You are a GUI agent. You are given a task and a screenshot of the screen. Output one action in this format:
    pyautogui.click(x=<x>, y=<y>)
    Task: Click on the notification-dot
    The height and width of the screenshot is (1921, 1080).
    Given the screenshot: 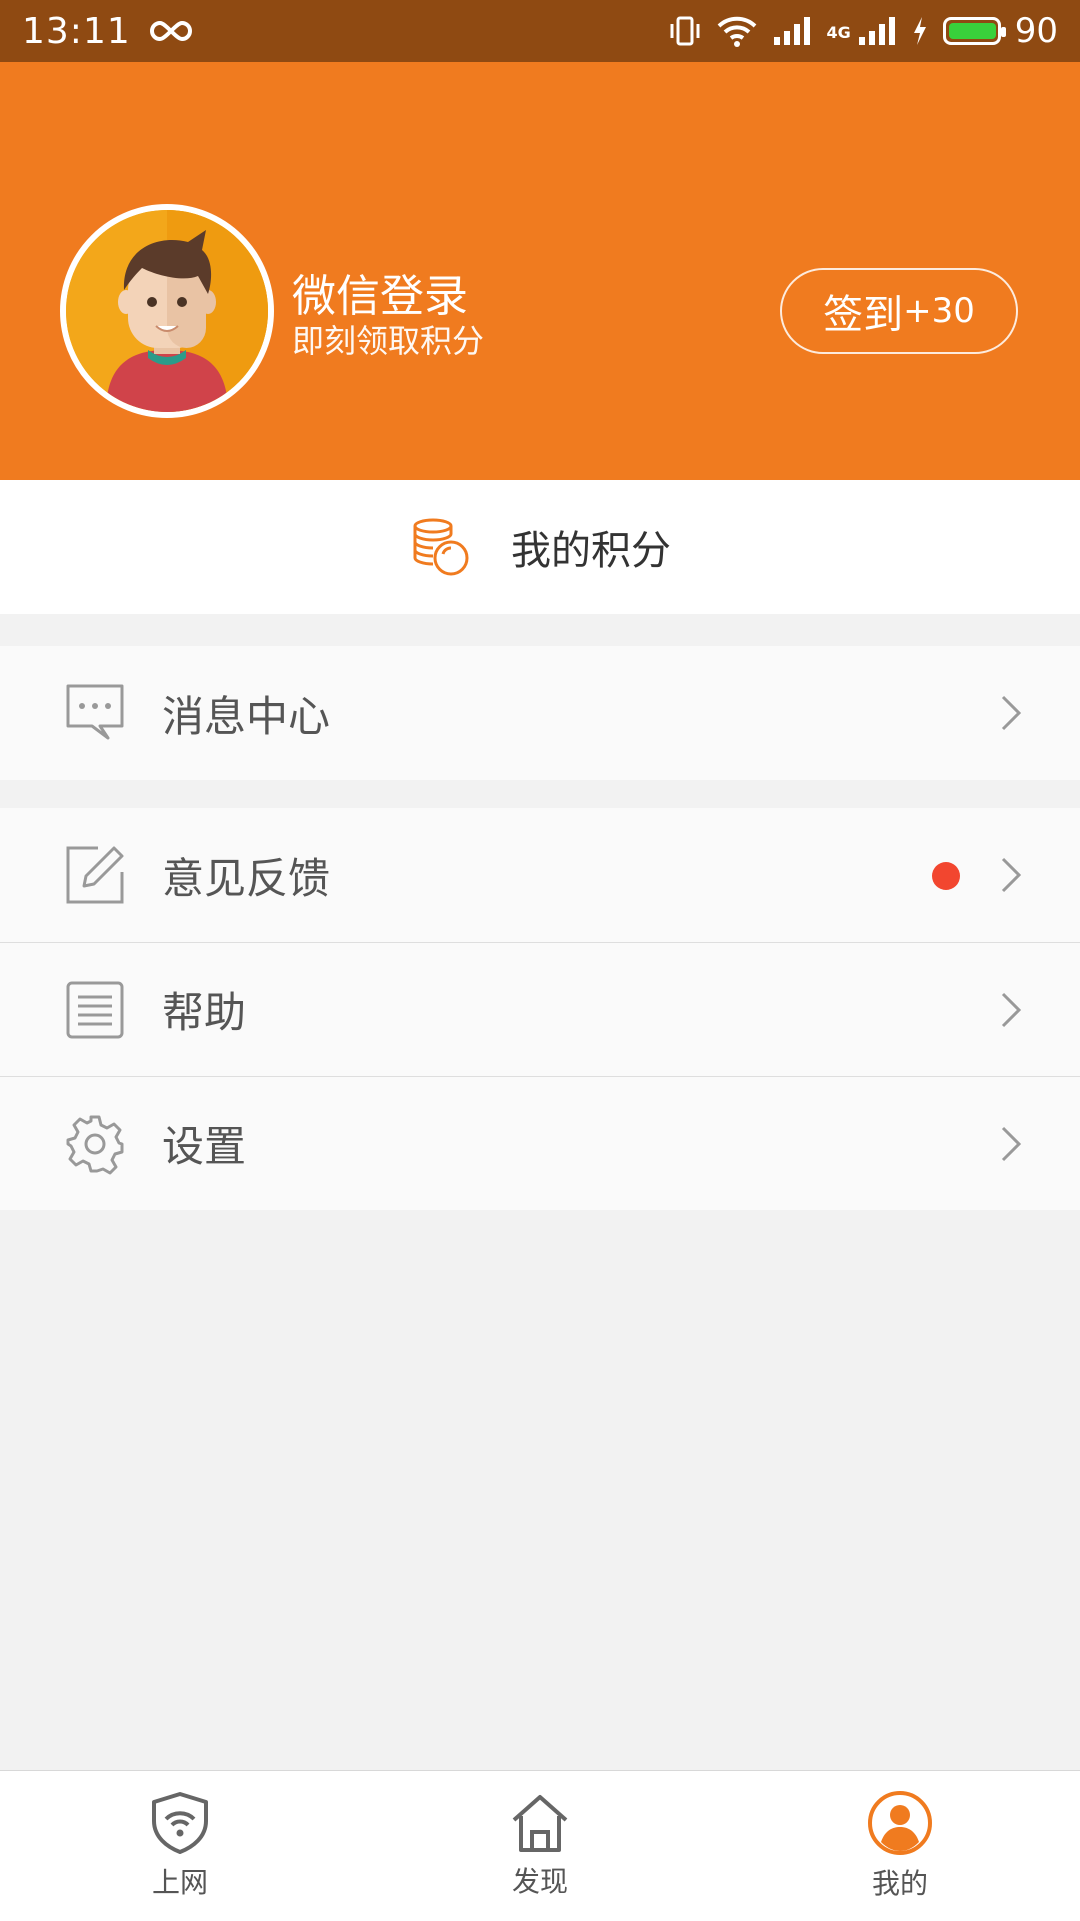 What is the action you would take?
    pyautogui.click(x=946, y=876)
    